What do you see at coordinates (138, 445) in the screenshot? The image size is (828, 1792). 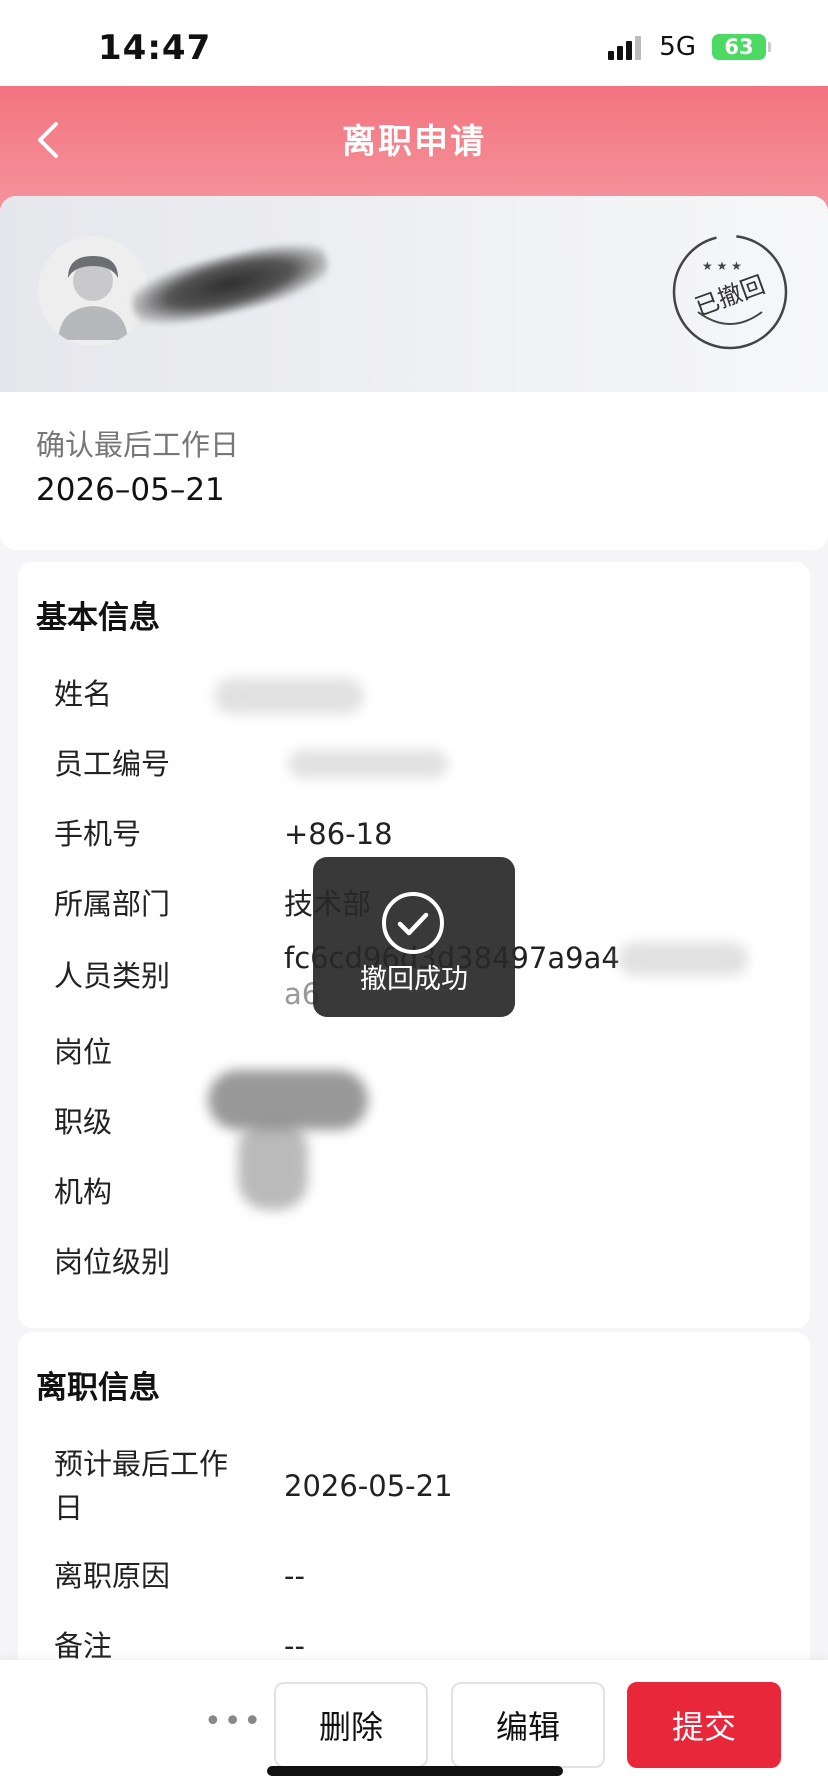 I see `confirm-last-day-label: 确认最后工作日` at bounding box center [138, 445].